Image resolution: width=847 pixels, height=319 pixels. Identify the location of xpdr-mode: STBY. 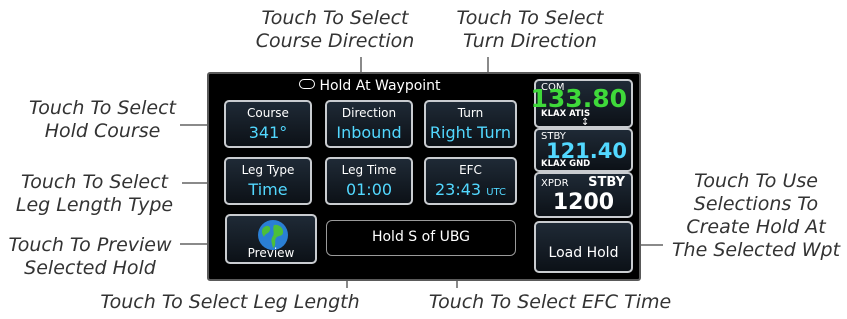
(606, 182).